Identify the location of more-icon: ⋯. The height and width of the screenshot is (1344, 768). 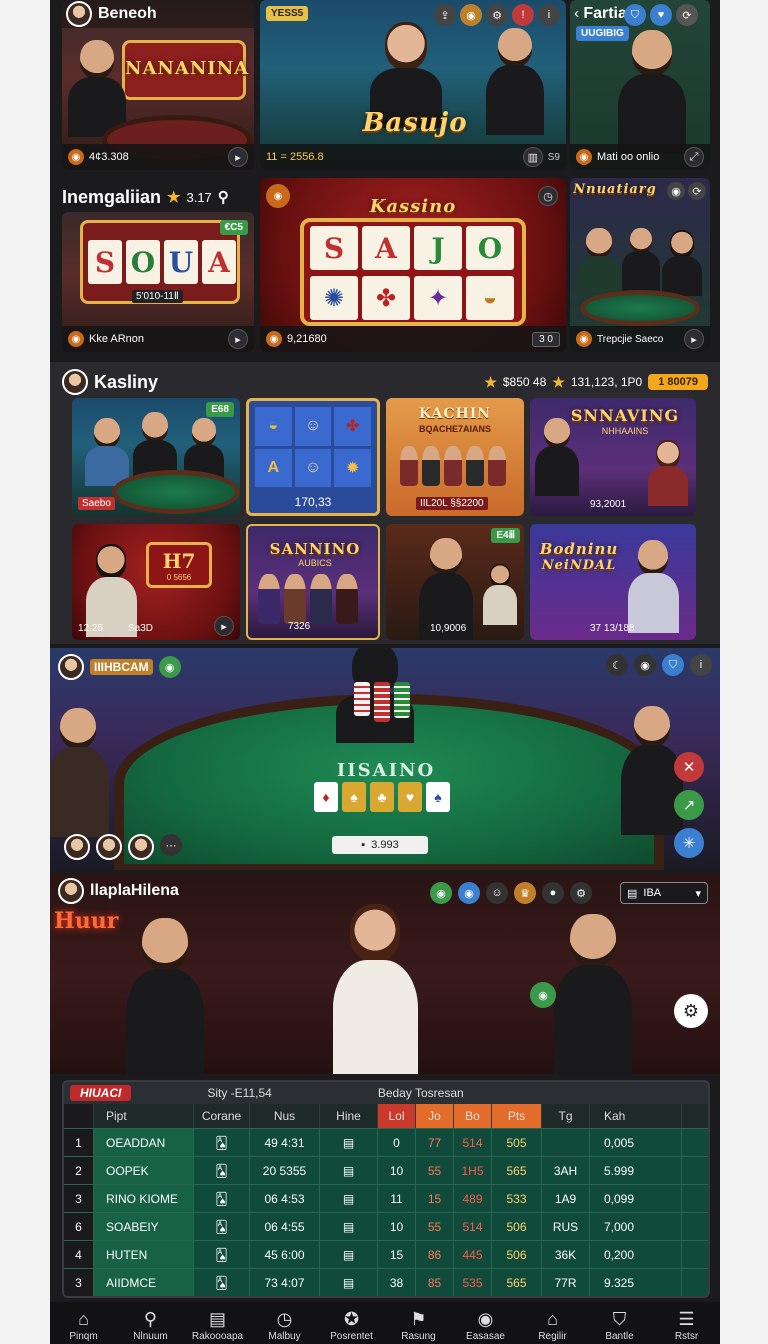
(171, 845).